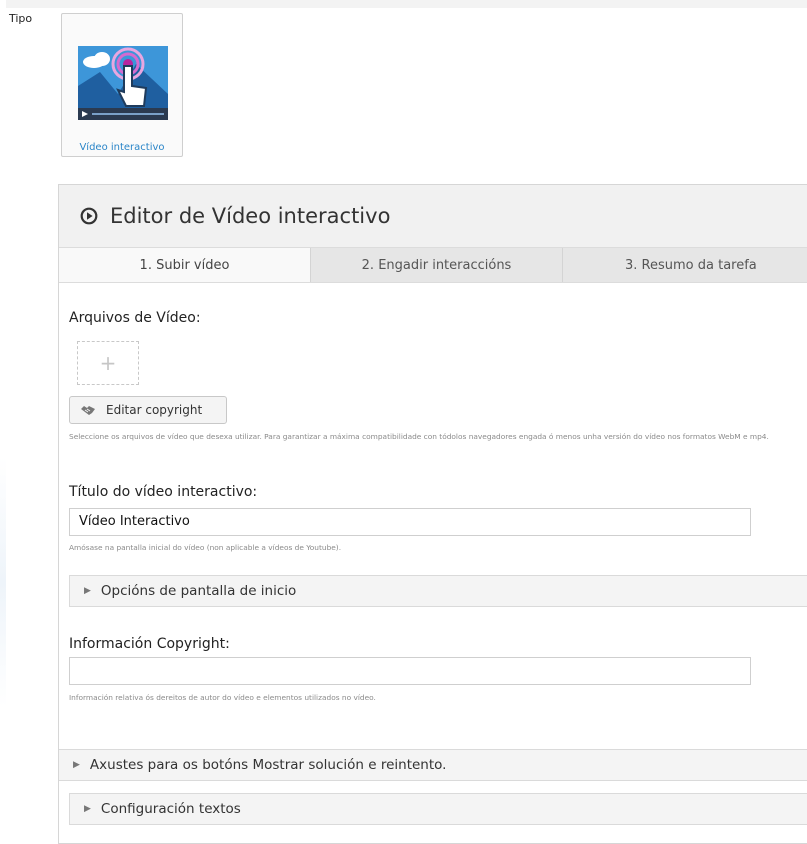 The height and width of the screenshot is (844, 807). I want to click on editor-header: Editor de Vídeo interactivo, so click(433, 216).